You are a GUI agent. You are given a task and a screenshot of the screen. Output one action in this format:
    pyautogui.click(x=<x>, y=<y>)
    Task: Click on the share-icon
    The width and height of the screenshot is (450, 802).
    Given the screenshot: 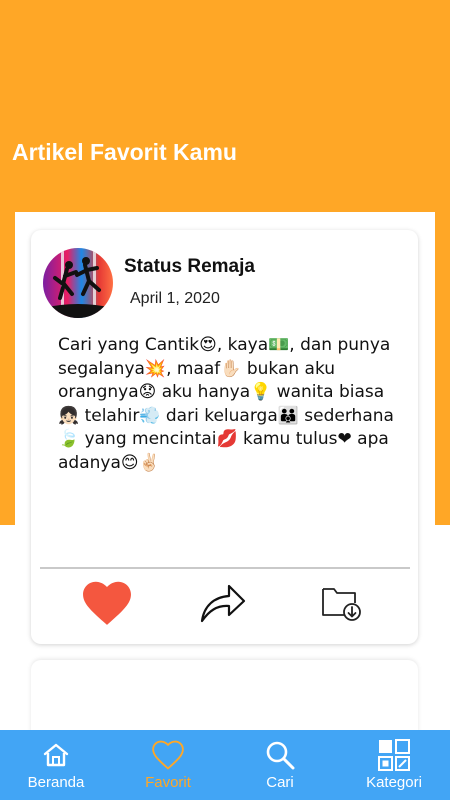 What is the action you would take?
    pyautogui.click(x=223, y=605)
    